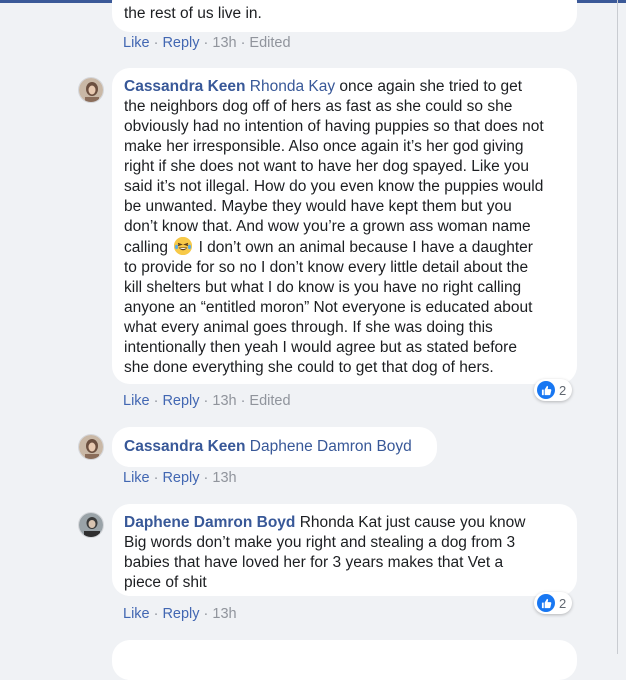 The image size is (626, 680). I want to click on mention-tag: Rhonda Kay, so click(292, 86).